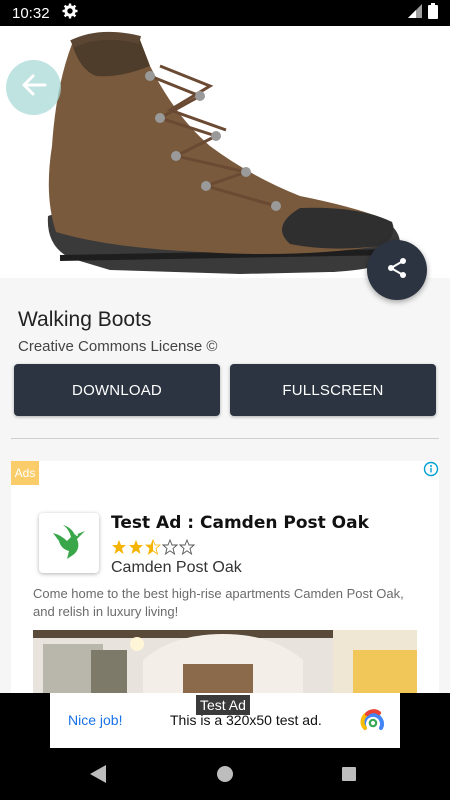 Image resolution: width=450 pixels, height=800 pixels. Describe the element at coordinates (85, 319) in the screenshot. I see `item-title: Walking Boots` at that location.